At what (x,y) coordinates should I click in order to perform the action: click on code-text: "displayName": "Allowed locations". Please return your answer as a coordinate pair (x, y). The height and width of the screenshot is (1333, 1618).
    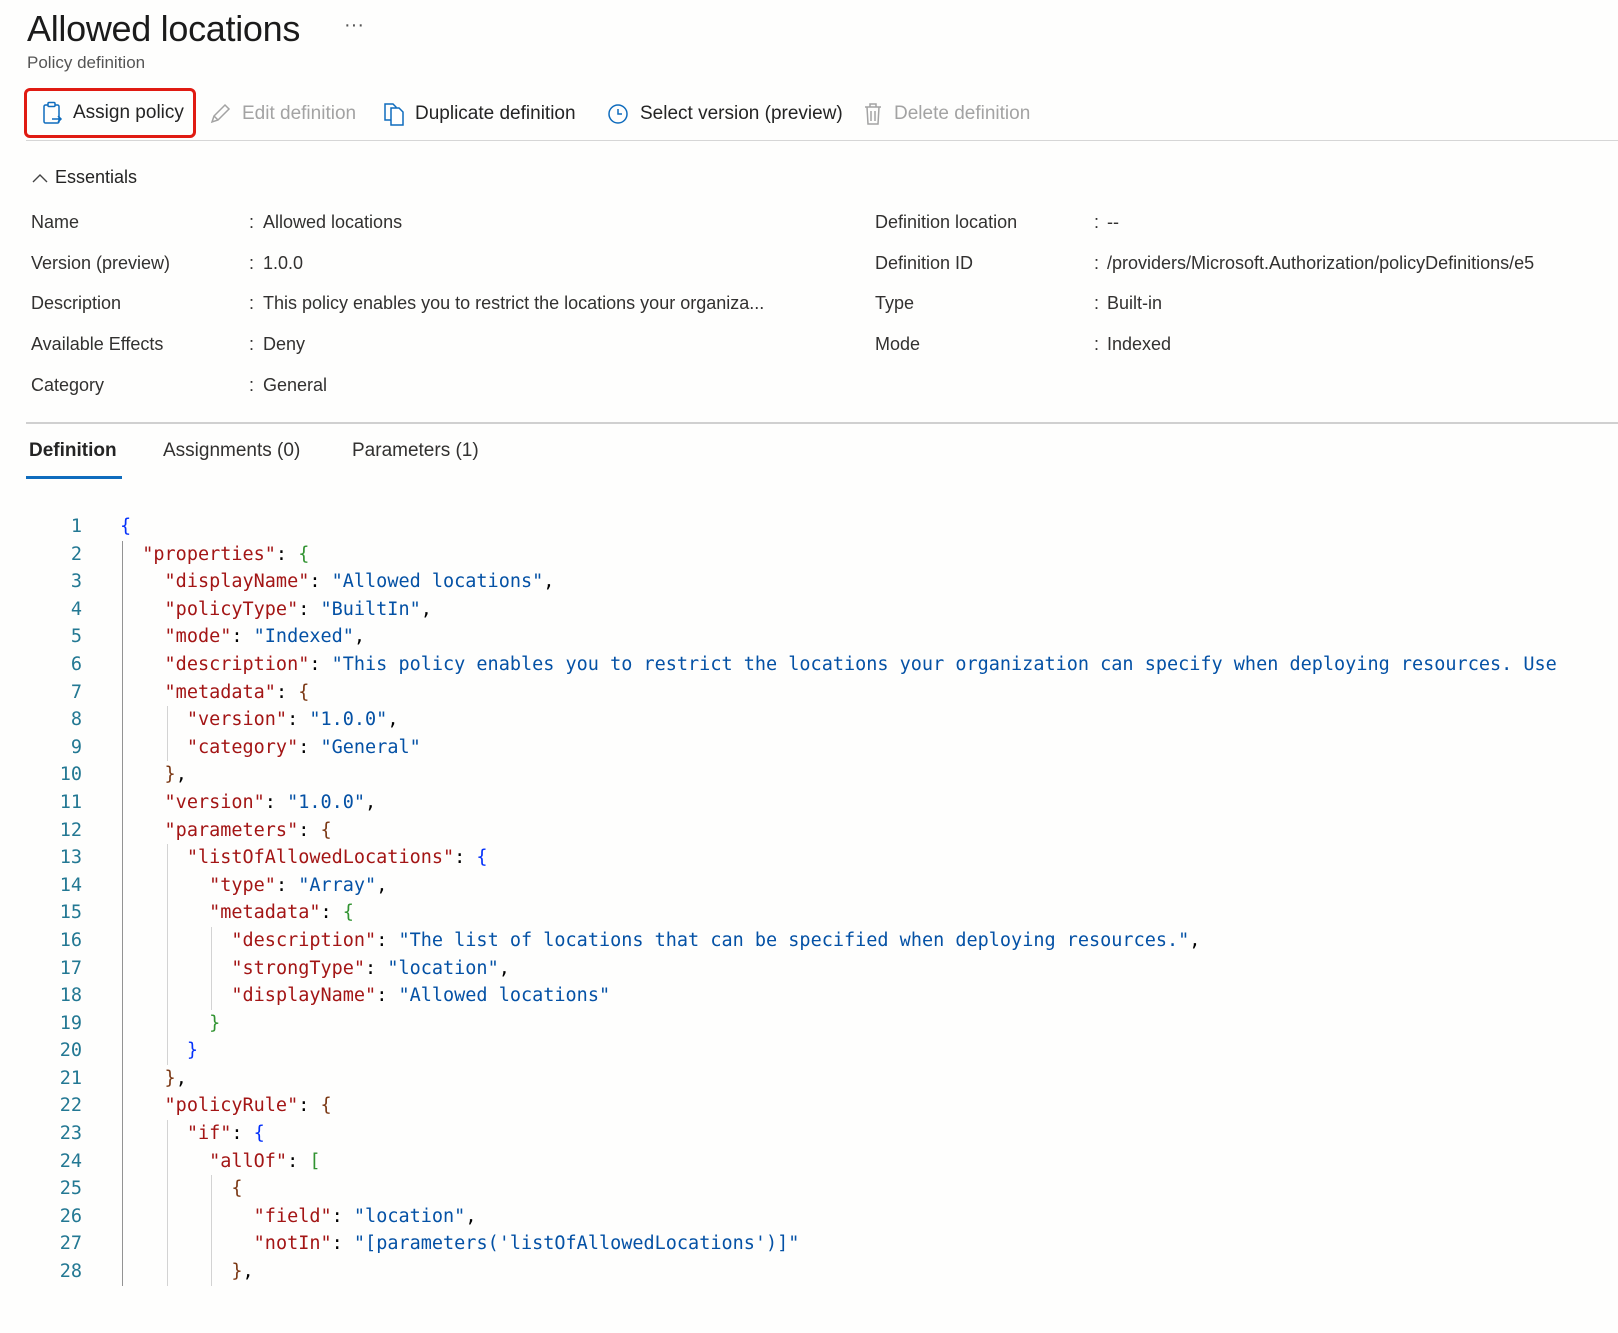
    Looking at the image, I should click on (420, 996).